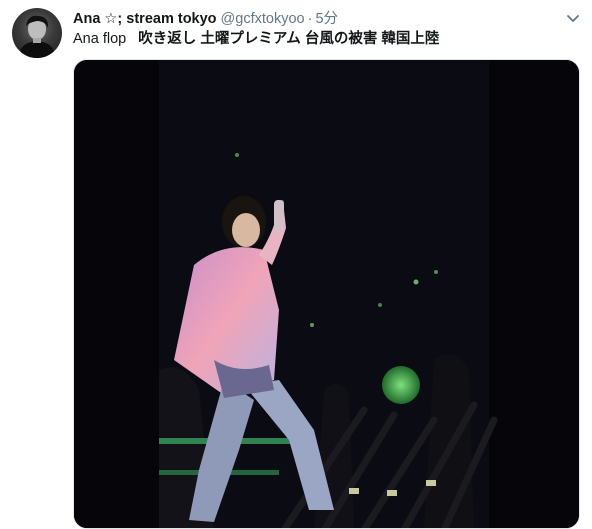  Describe the element at coordinates (573, 18) in the screenshot. I see `chevron-down-icon` at that location.